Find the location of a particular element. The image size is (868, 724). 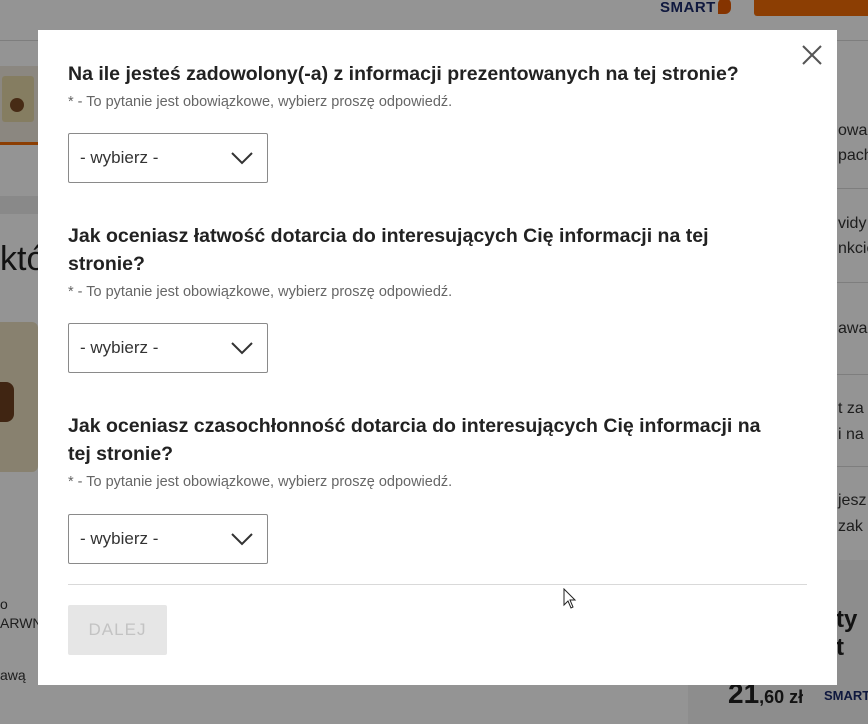

close-button is located at coordinates (812, 55).